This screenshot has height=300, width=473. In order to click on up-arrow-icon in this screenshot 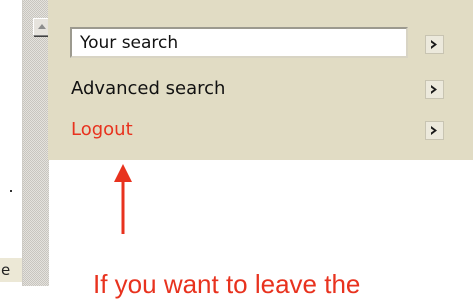, I will do `click(123, 199)`.